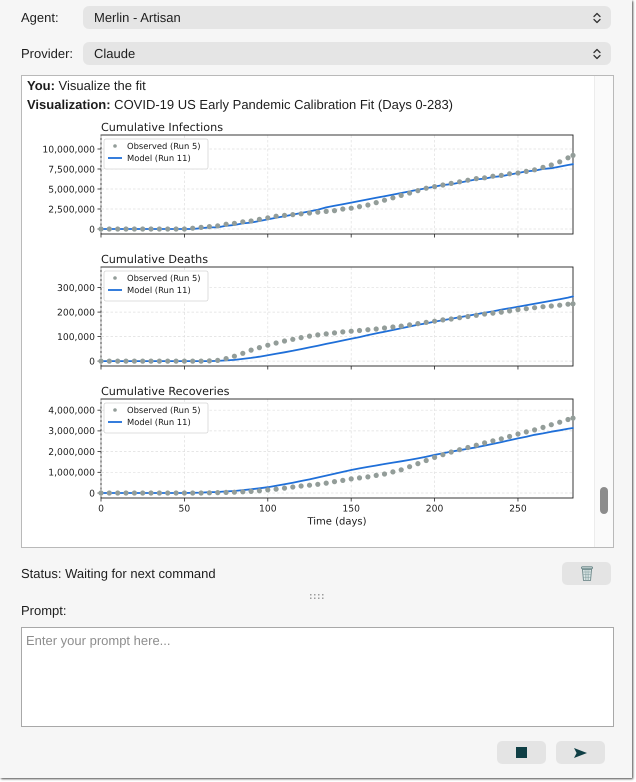  Describe the element at coordinates (71, 210) in the screenshot. I see `y-tick-label: 2,500,000` at that location.